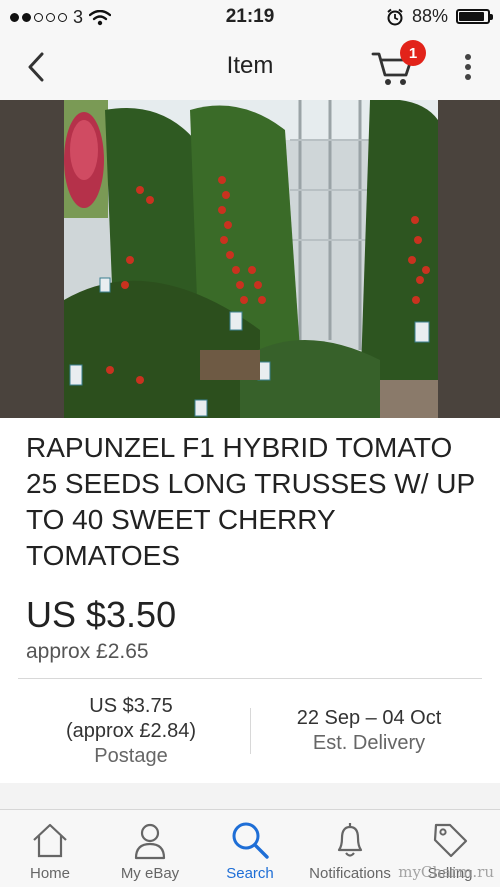  What do you see at coordinates (250, 17) in the screenshot?
I see `status-bar: 3 21:19 88%` at bounding box center [250, 17].